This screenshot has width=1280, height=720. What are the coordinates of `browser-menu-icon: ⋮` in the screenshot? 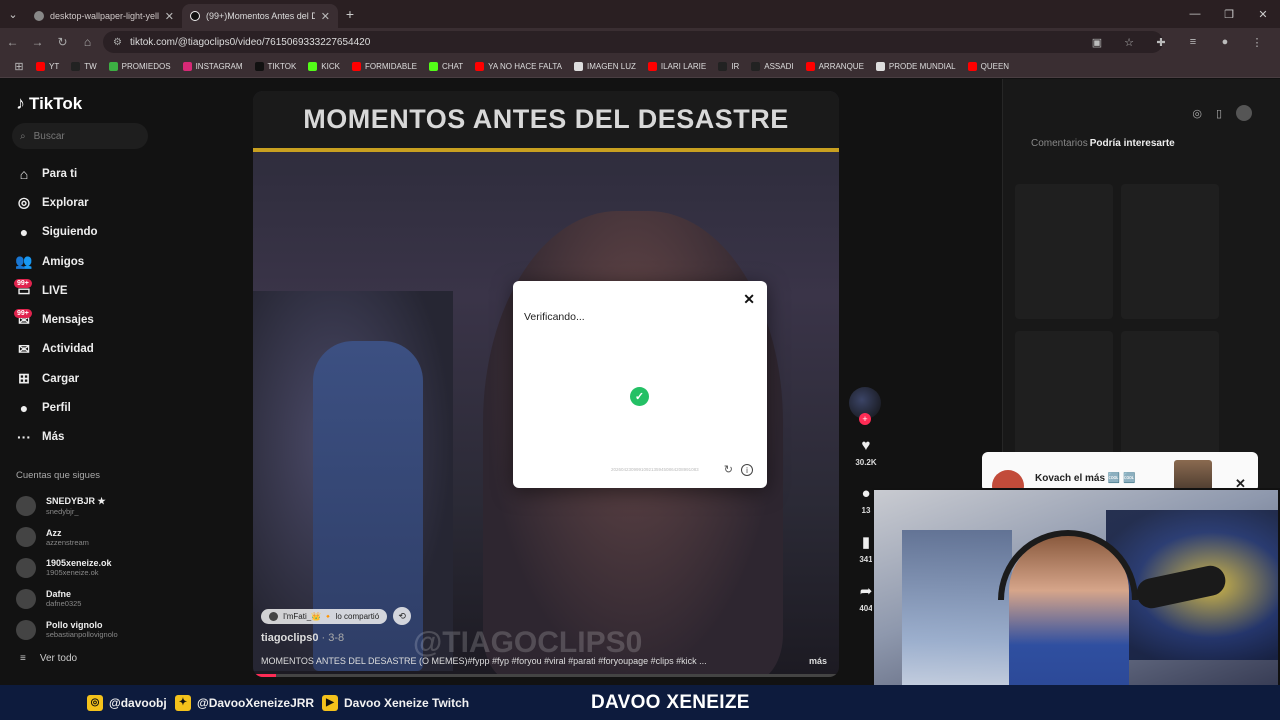 It's located at (1257, 42).